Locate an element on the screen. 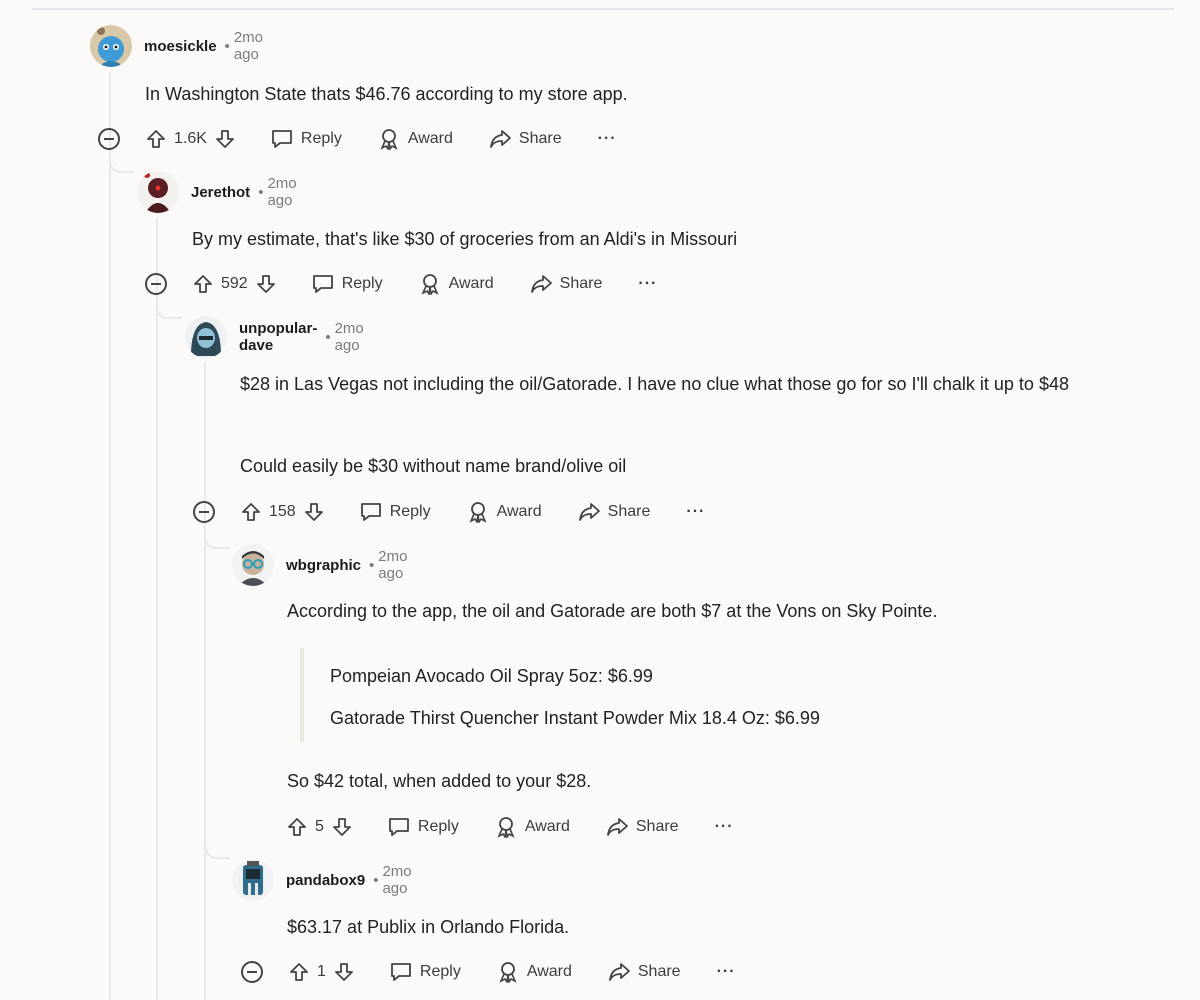 The image size is (1200, 1000). comment-actions: 1.6K Reply Award Share ··· is located at coordinates (357, 139).